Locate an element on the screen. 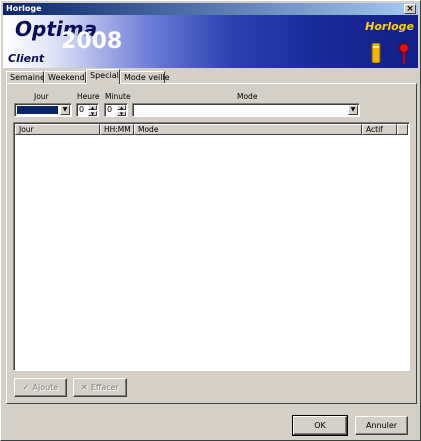 Image resolution: width=421 pixels, height=441 pixels. tab-label: Semaine is located at coordinates (27, 77).